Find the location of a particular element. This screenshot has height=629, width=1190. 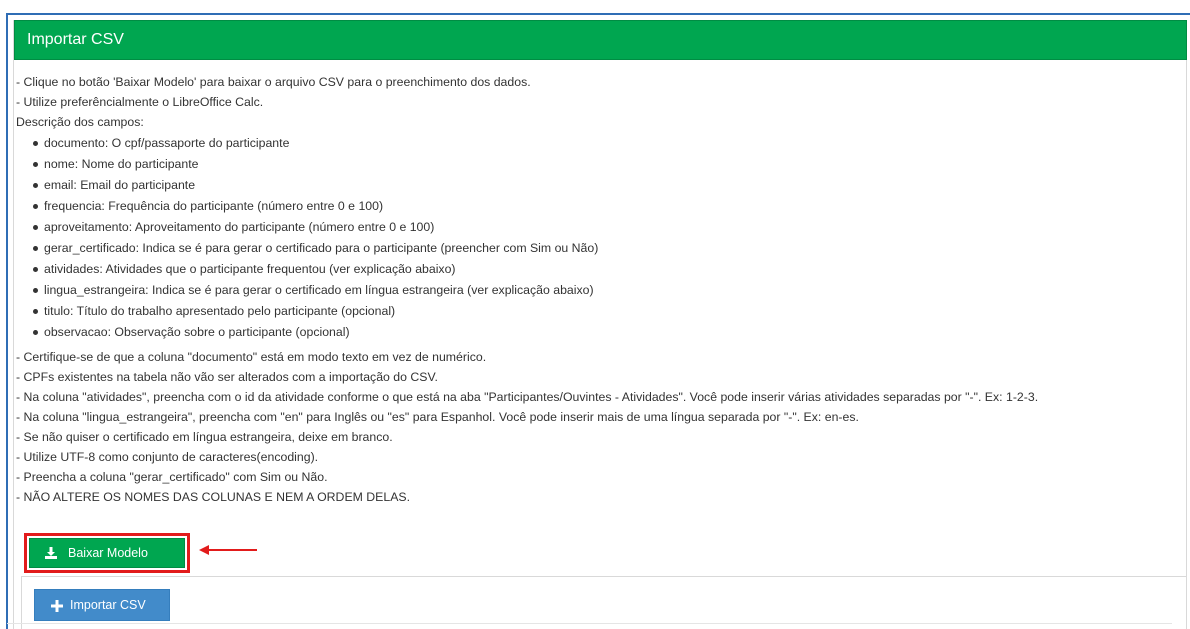

import-button-label: Importar CSV is located at coordinates (108, 605).